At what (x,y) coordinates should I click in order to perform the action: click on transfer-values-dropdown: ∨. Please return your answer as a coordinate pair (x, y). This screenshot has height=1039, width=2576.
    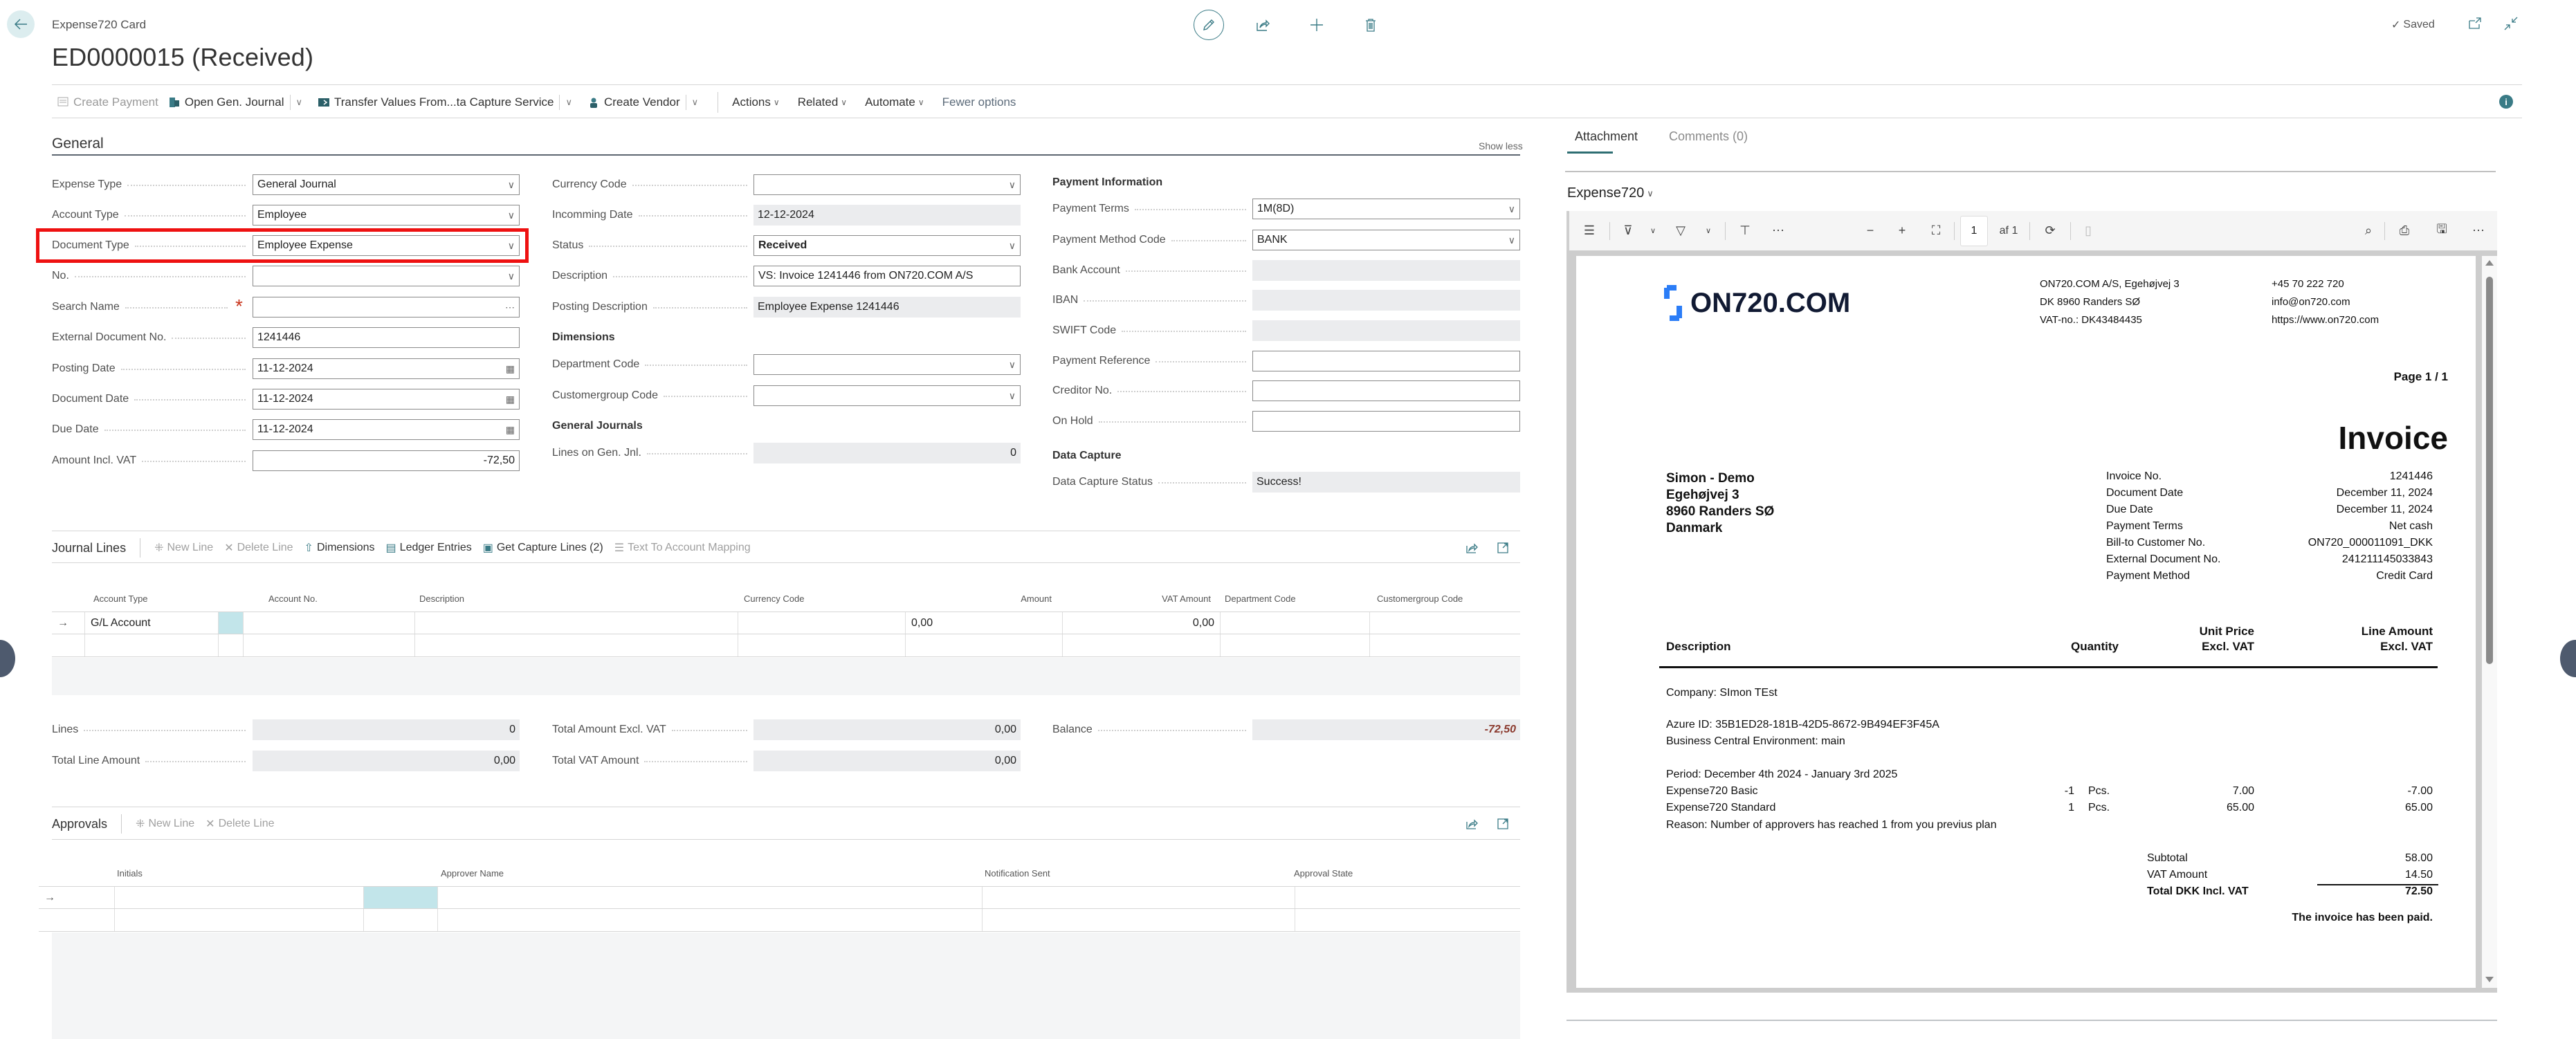
    Looking at the image, I should click on (568, 102).